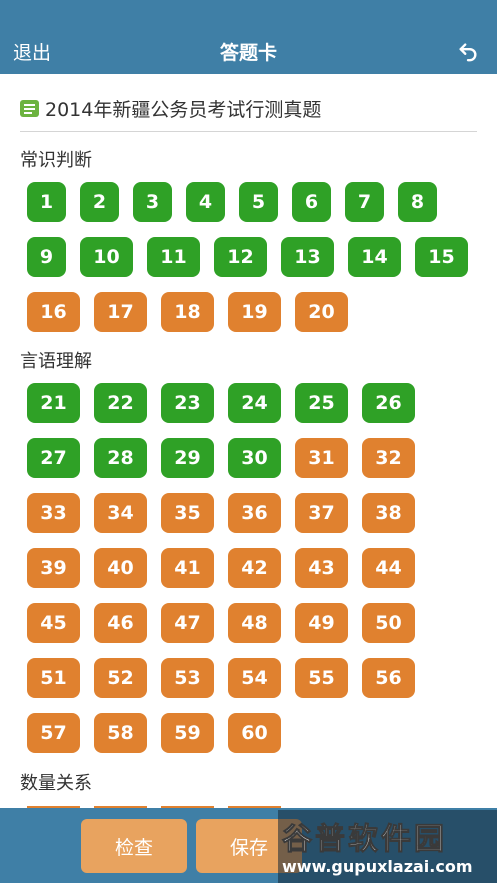 The height and width of the screenshot is (883, 497). I want to click on question-button-10: 10, so click(106, 257).